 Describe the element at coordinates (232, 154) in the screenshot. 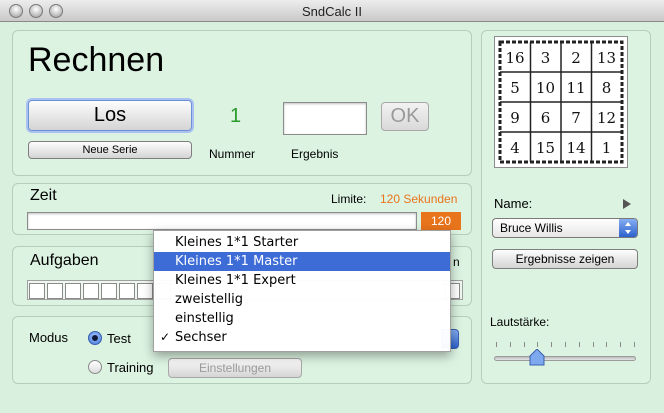

I see `nummer-label: Nummer` at that location.